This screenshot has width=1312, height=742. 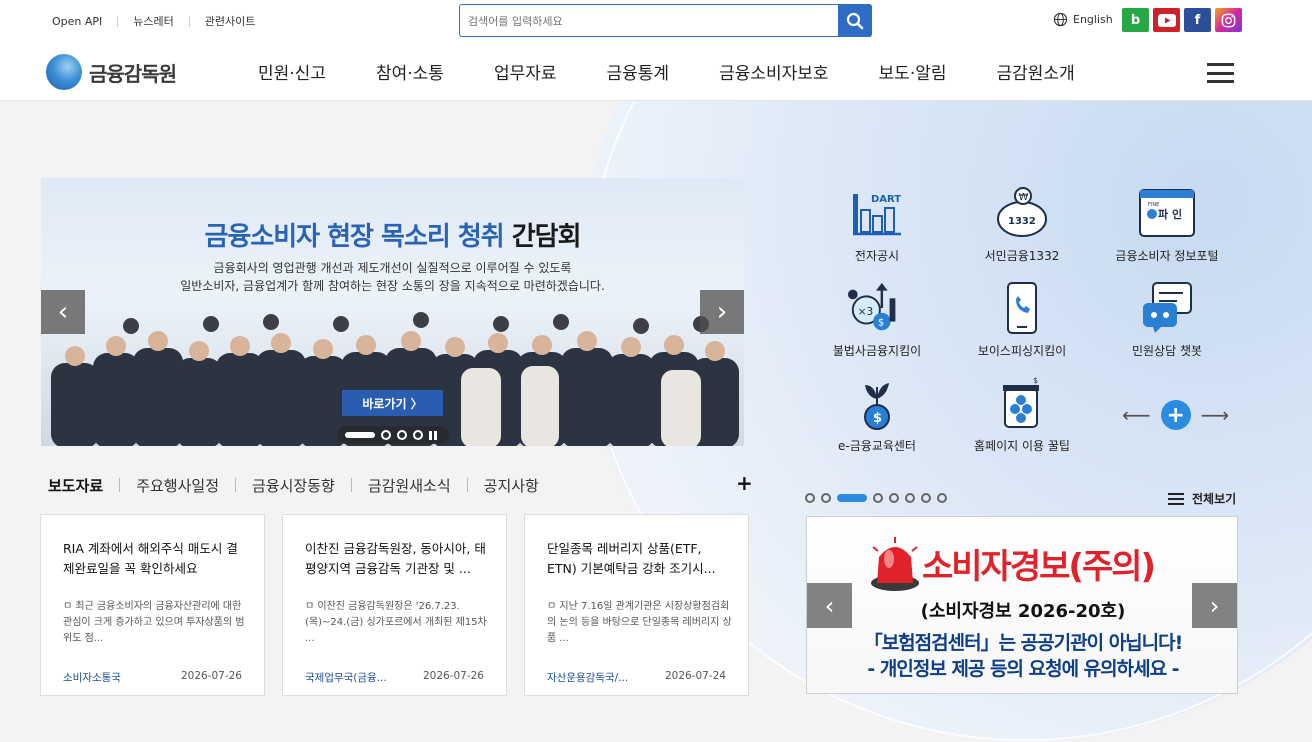 What do you see at coordinates (1220, 73) in the screenshot?
I see `menu-icon` at bounding box center [1220, 73].